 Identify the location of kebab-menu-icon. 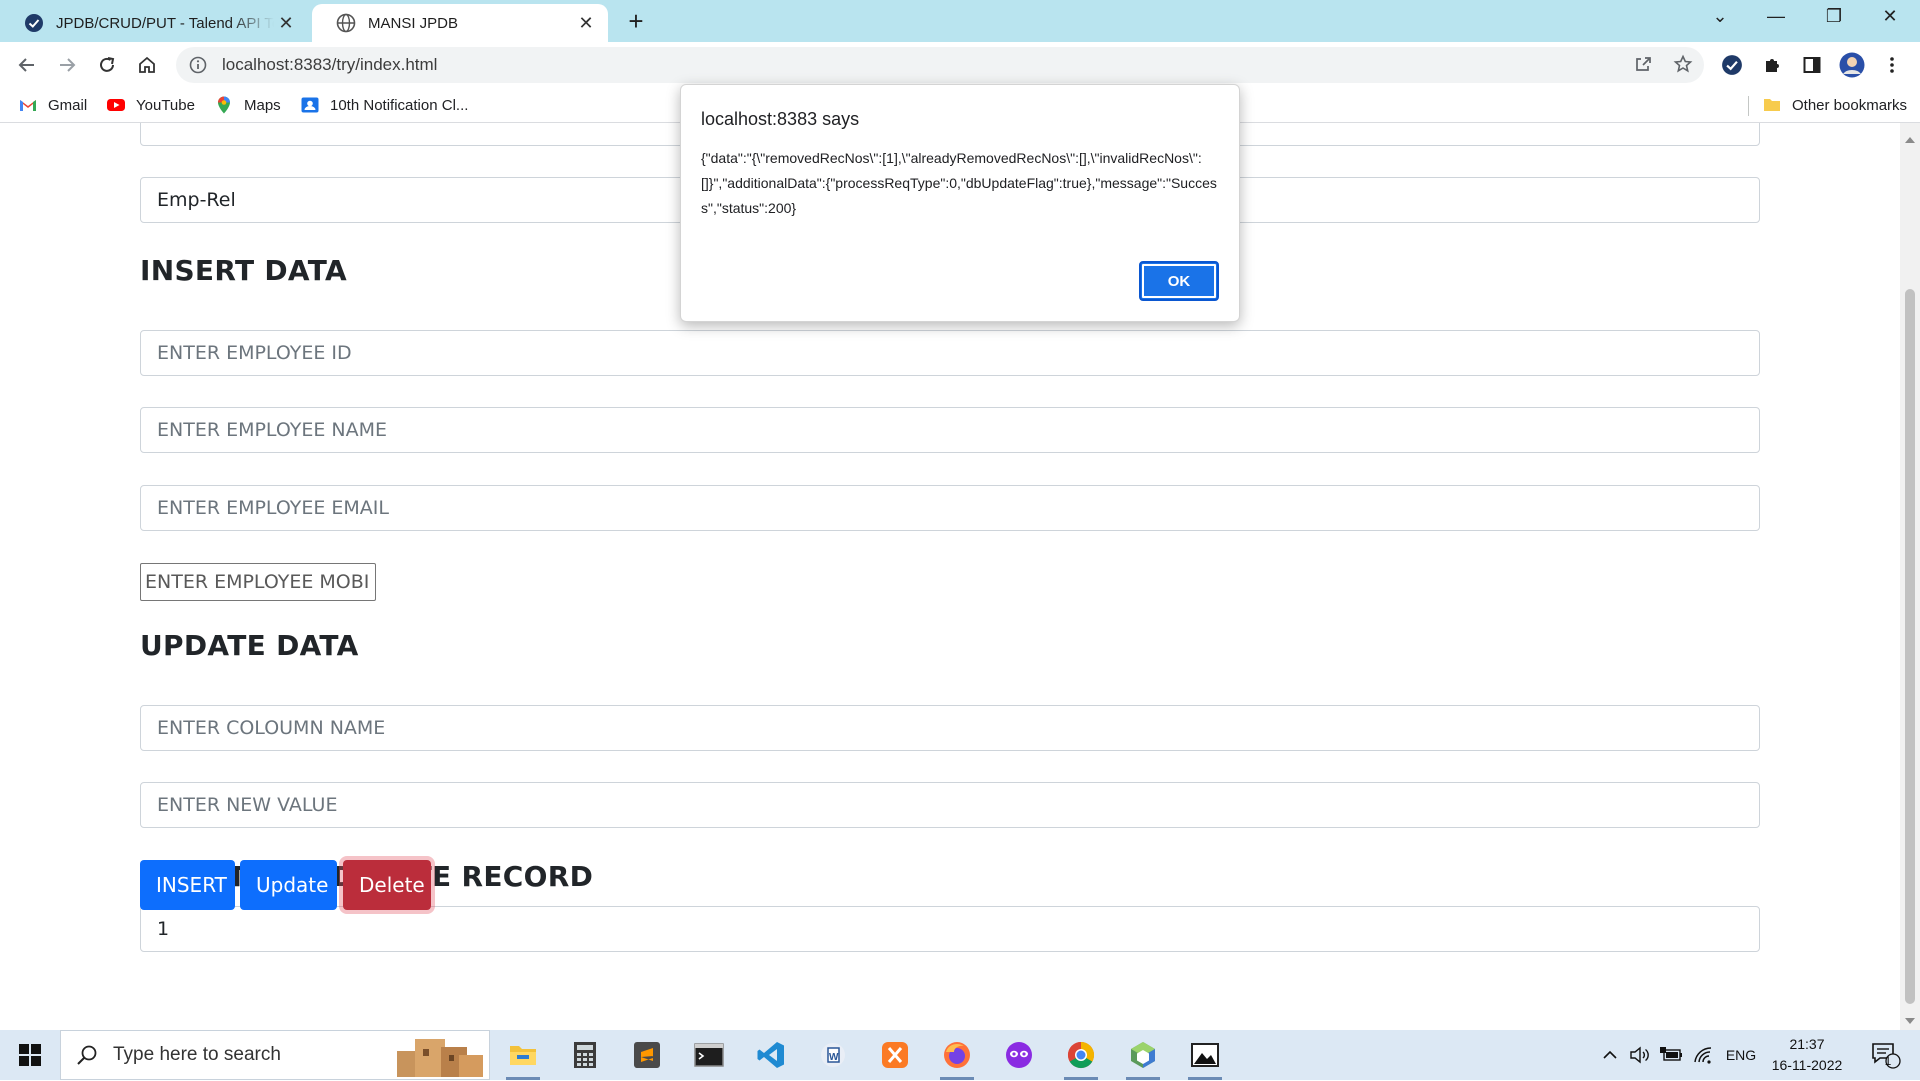
(1892, 65).